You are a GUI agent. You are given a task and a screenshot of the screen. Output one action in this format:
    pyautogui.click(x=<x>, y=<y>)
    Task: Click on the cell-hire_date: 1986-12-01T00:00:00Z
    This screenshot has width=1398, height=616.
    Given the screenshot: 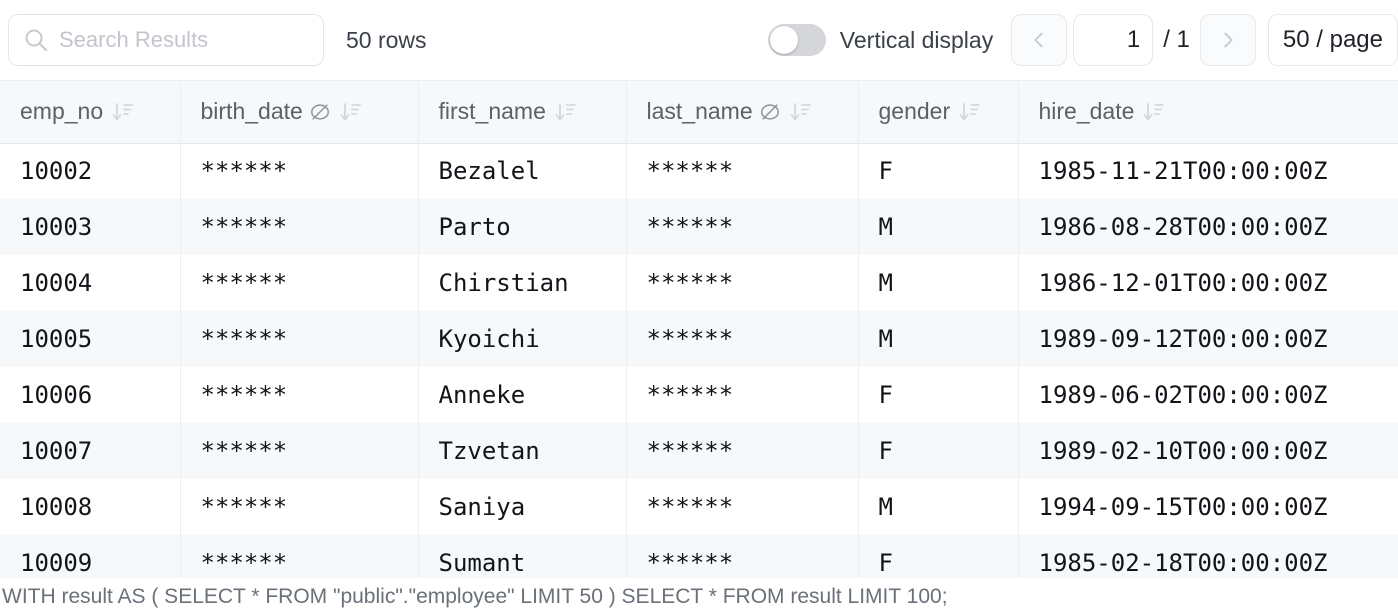 What is the action you would take?
    pyautogui.click(x=1208, y=283)
    